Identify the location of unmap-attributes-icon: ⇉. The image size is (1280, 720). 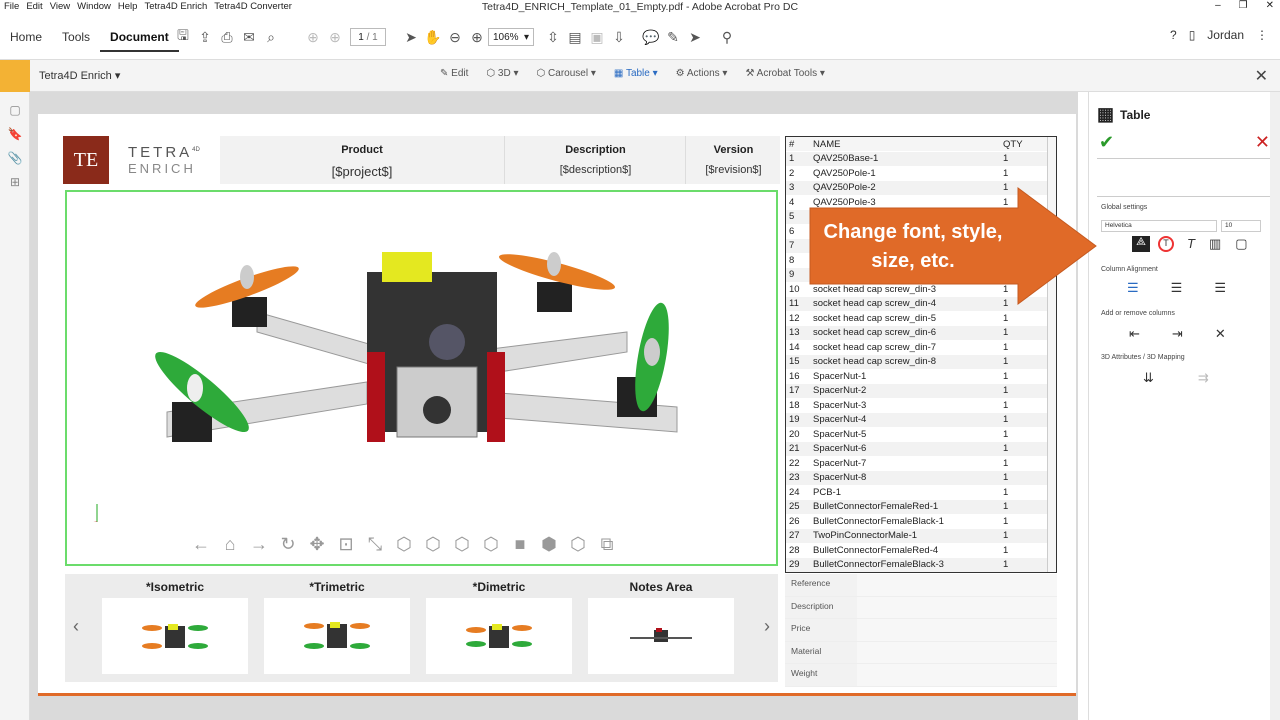
(1203, 378).